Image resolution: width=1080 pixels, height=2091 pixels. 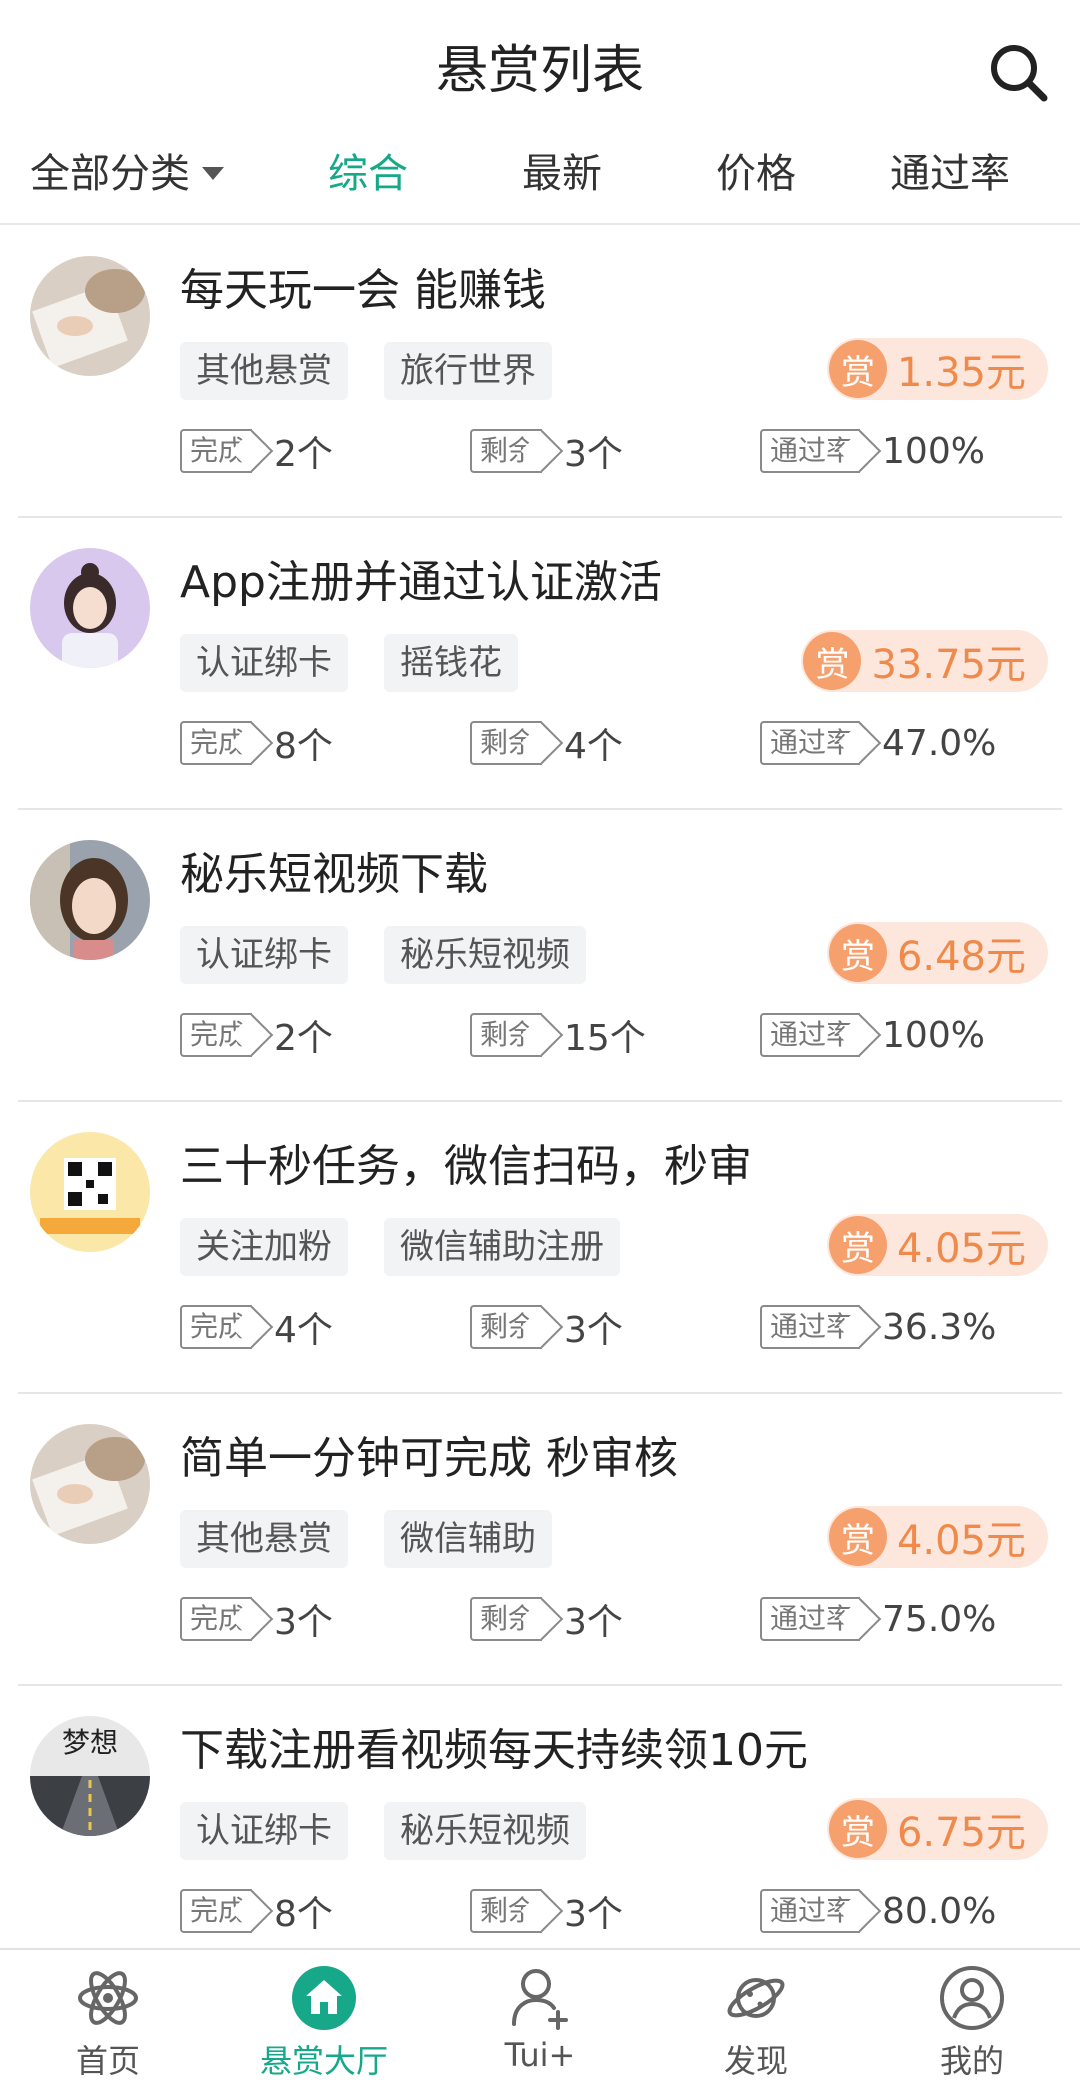 I want to click on reward-pill: 赏 6.75元, so click(x=937, y=1829).